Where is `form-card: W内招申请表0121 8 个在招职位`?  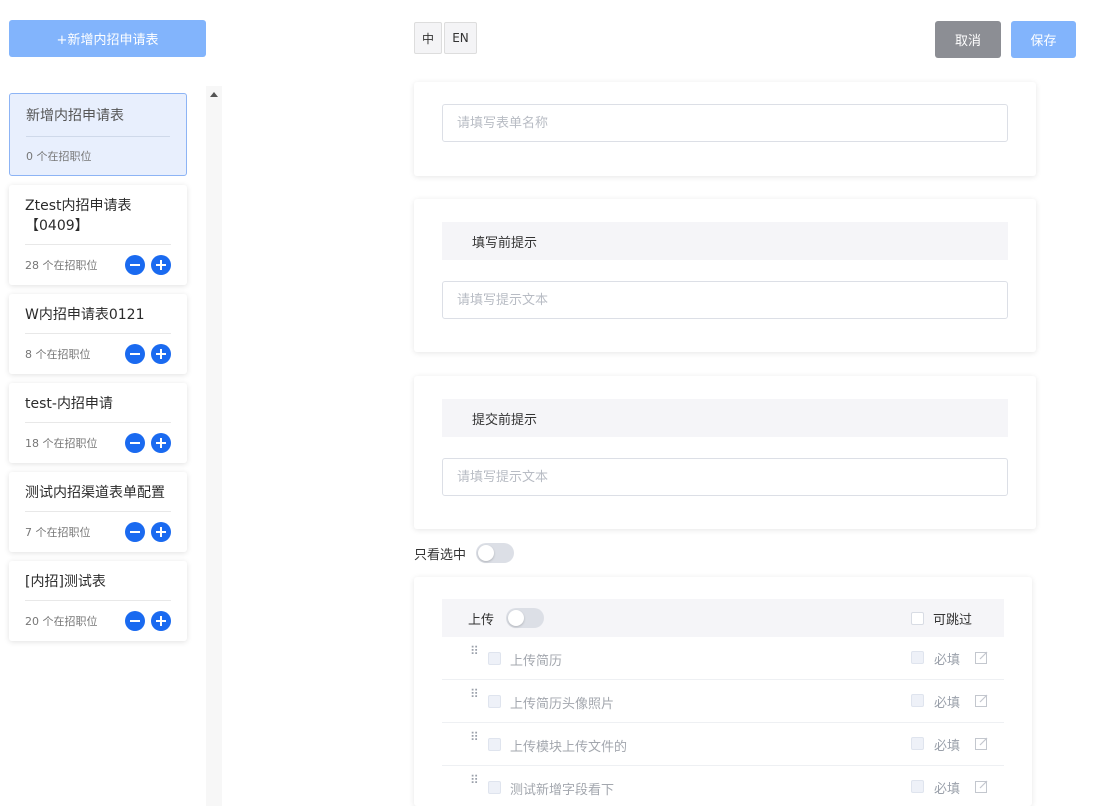
form-card: W内招申请表0121 8 个在招职位 is located at coordinates (98, 334).